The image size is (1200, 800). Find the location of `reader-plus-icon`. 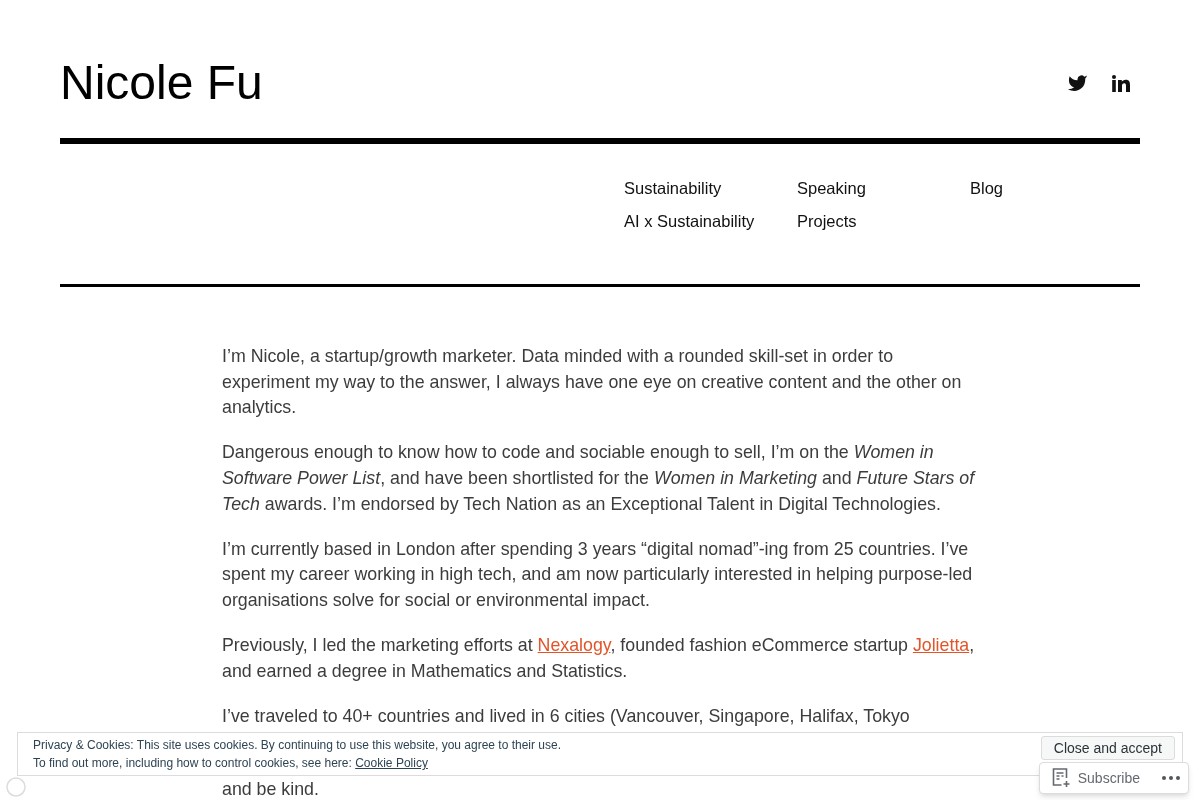

reader-plus-icon is located at coordinates (1061, 778).